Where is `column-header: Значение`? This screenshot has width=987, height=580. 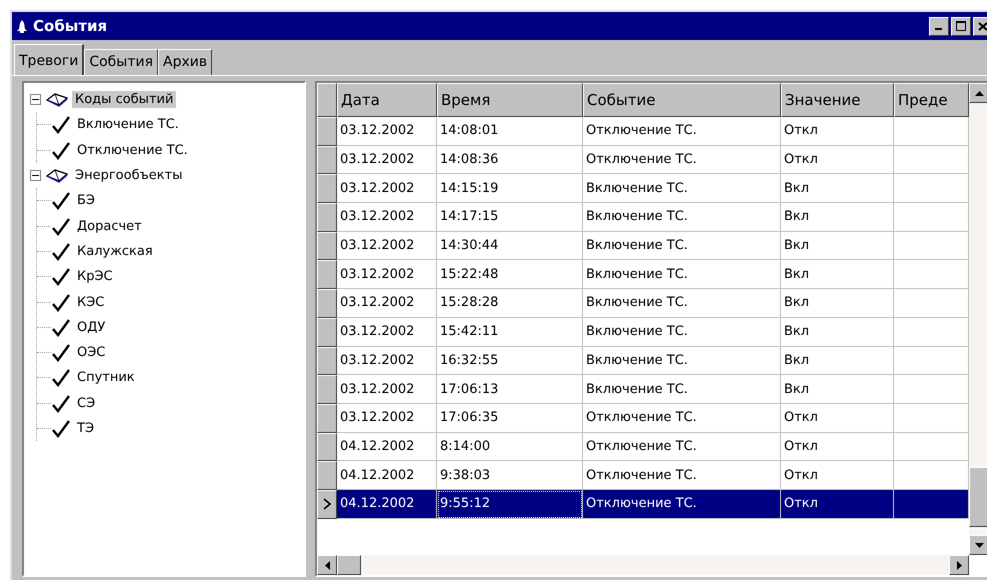
column-header: Значение is located at coordinates (837, 100).